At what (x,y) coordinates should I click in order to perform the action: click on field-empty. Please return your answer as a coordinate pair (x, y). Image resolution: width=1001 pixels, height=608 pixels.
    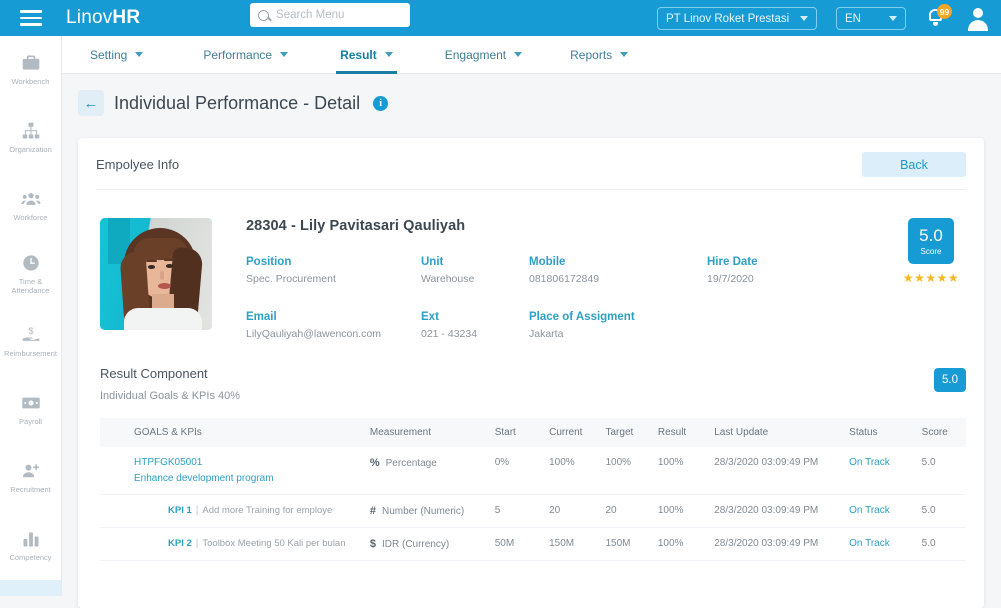
    Looking at the image, I should click on (836, 325).